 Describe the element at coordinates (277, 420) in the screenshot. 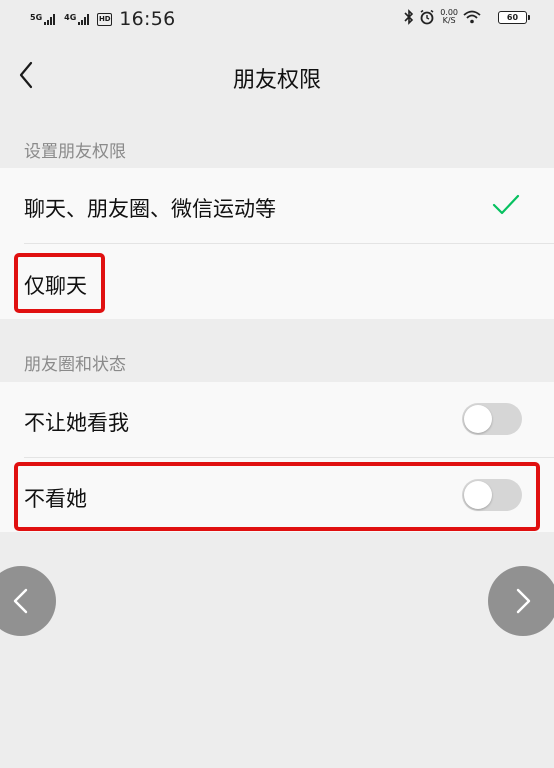

I see `toggle-row-hide-my-posts: 不让她看我` at that location.